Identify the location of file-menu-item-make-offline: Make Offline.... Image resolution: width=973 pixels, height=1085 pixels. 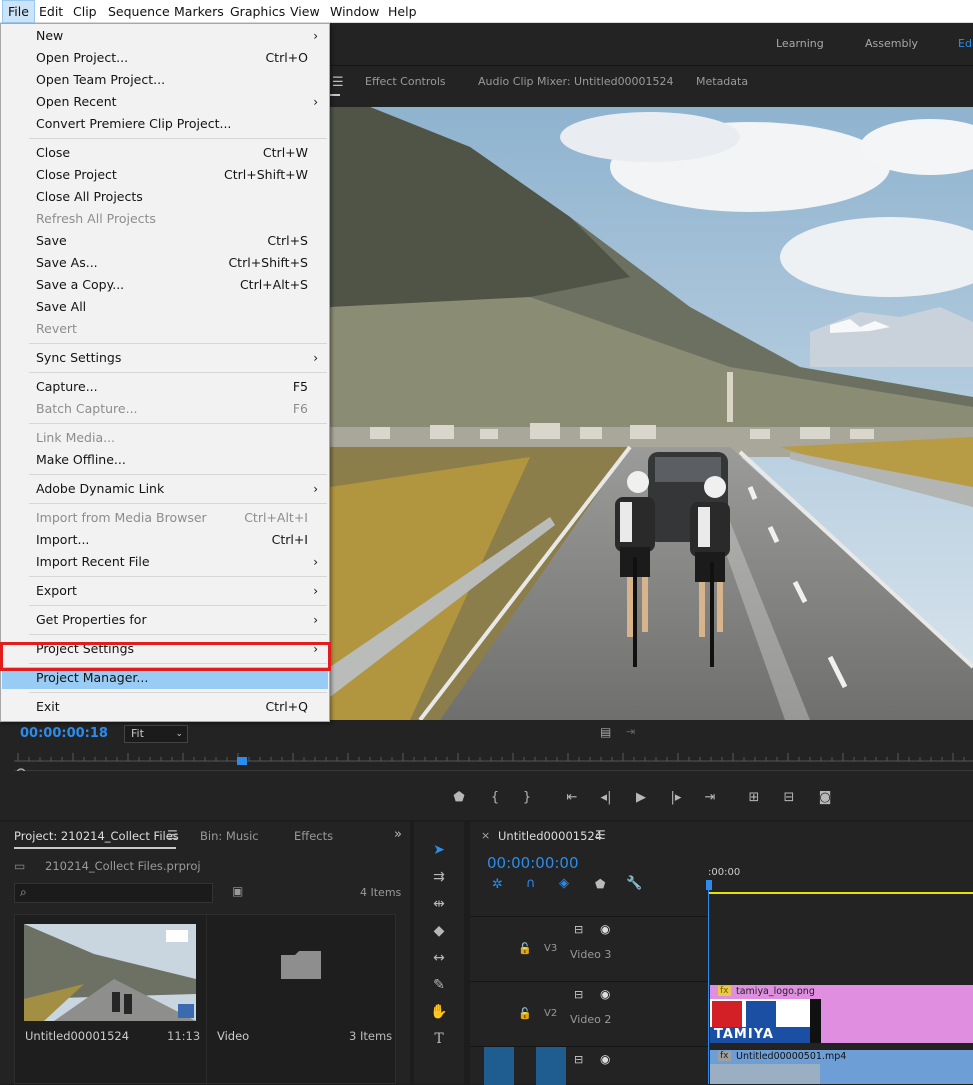
(165, 460).